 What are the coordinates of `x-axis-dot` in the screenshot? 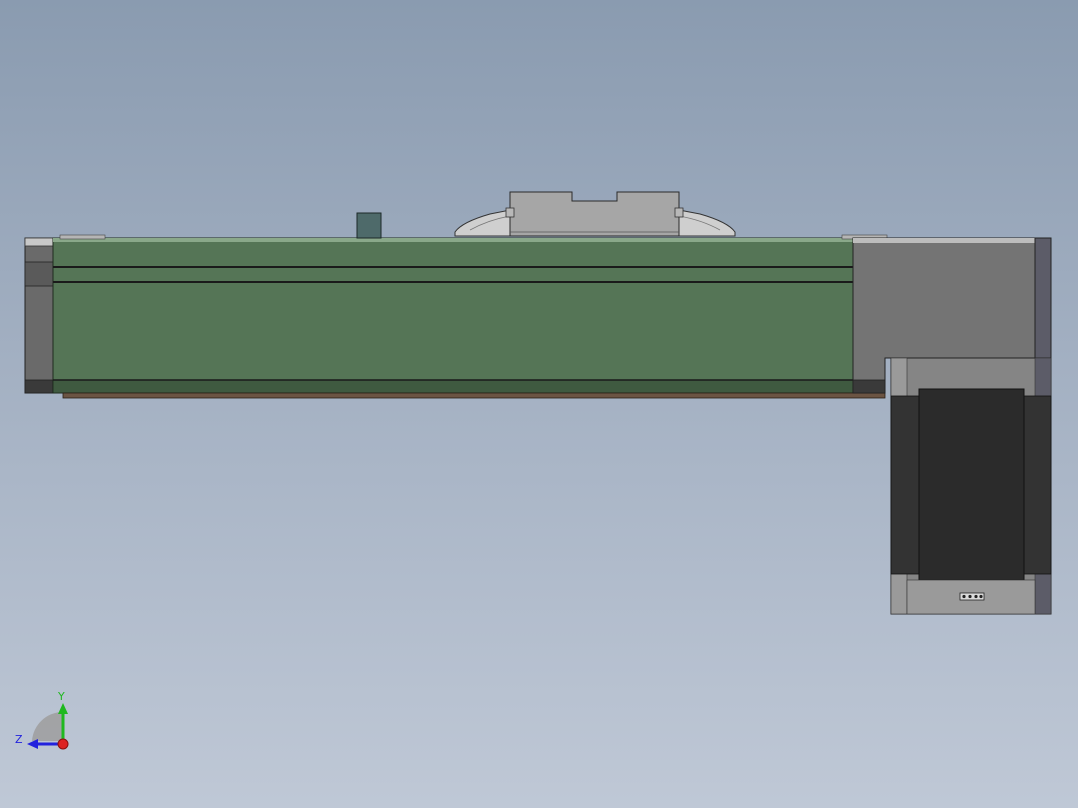 It's located at (63, 744).